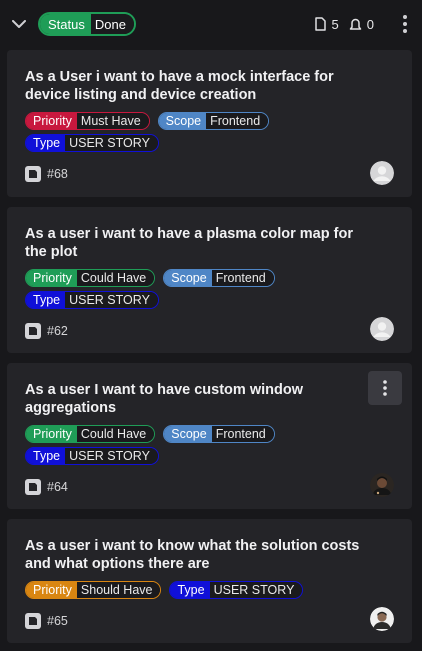  I want to click on status-tag: Status Done, so click(87, 24).